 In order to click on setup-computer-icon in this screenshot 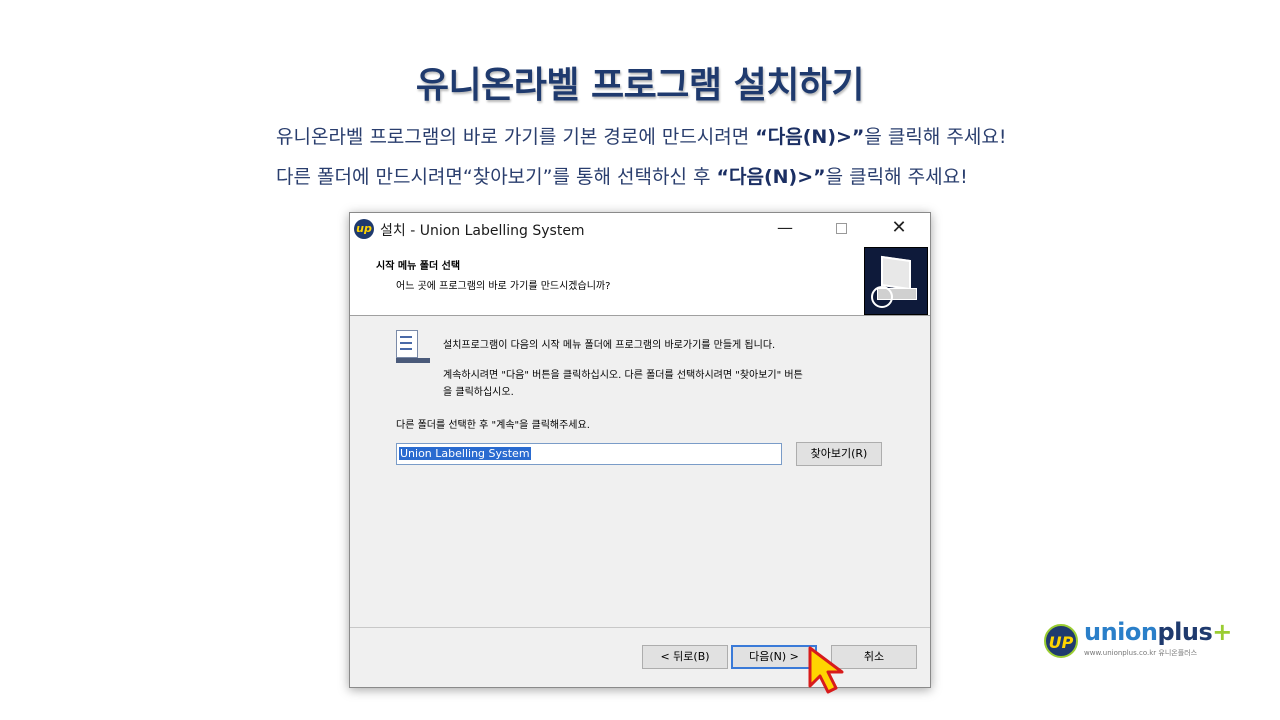, I will do `click(896, 281)`.